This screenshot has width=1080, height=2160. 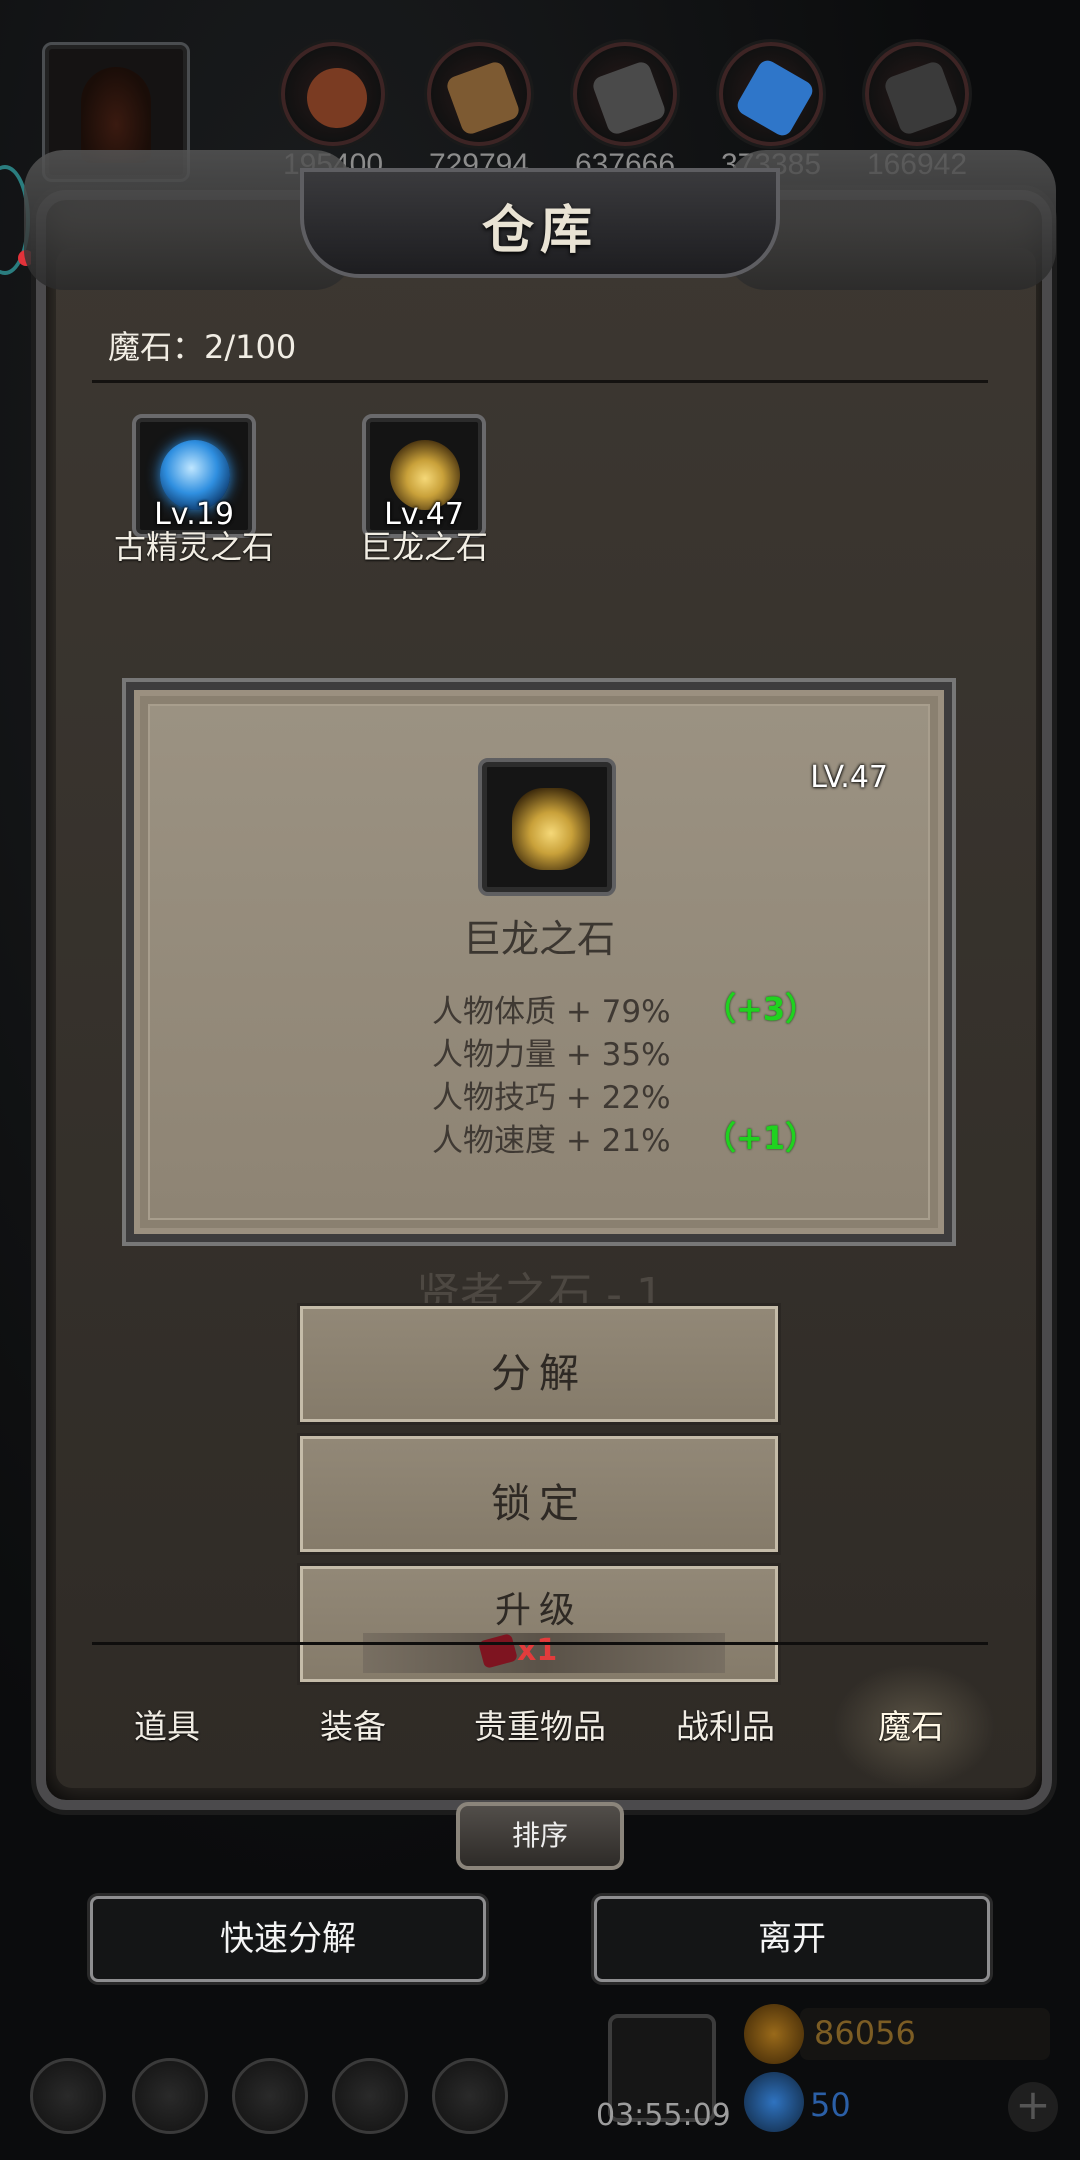 I want to click on upgrade-cost: x1, so click(x=544, y=1653).